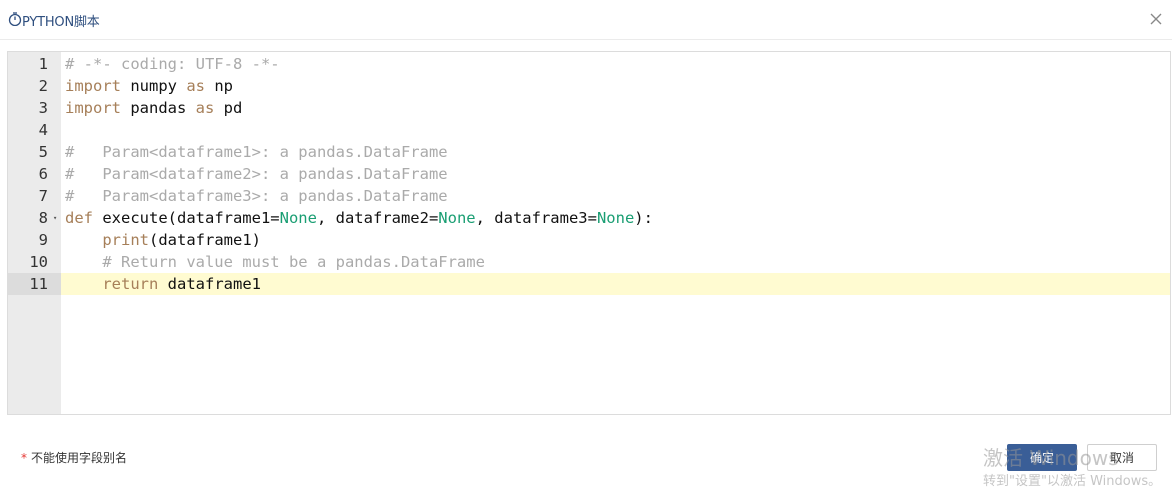 The height and width of the screenshot is (489, 1172). Describe the element at coordinates (79, 218) in the screenshot. I see `code-token: def` at that location.